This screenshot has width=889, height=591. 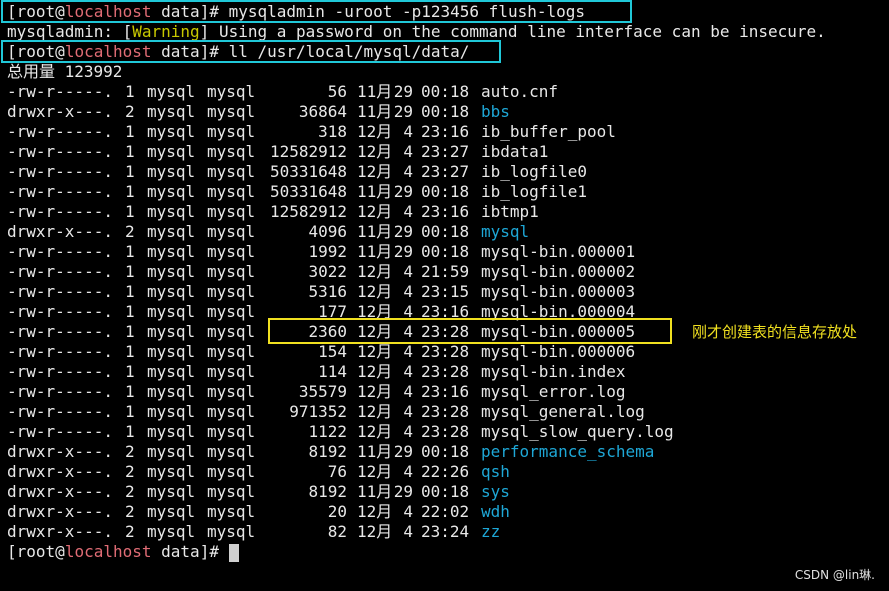 I want to click on file-size: 36864, so click(x=322, y=111).